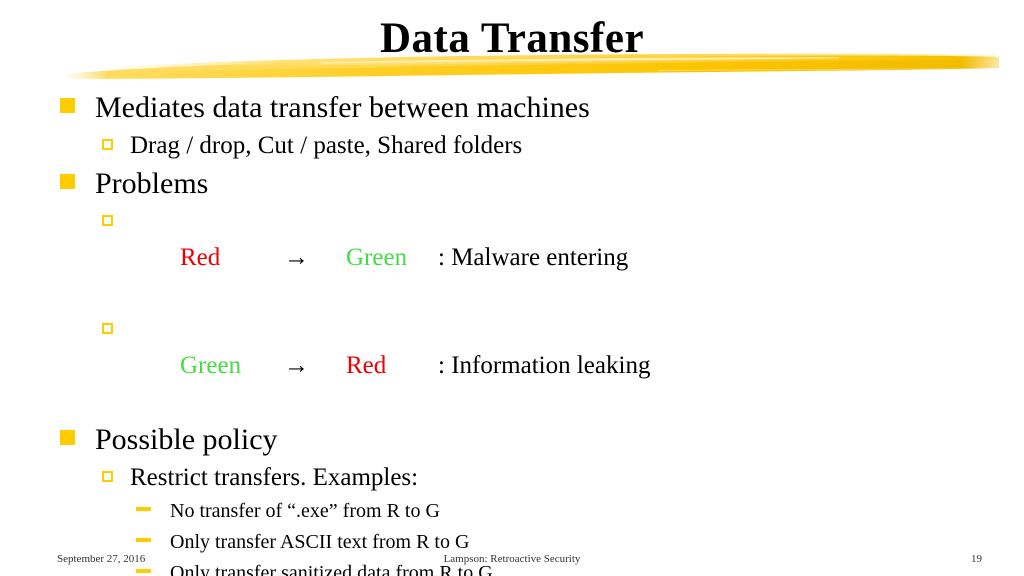 The height and width of the screenshot is (576, 1024). What do you see at coordinates (366, 365) in the screenshot?
I see `flow-target-label: Red` at bounding box center [366, 365].